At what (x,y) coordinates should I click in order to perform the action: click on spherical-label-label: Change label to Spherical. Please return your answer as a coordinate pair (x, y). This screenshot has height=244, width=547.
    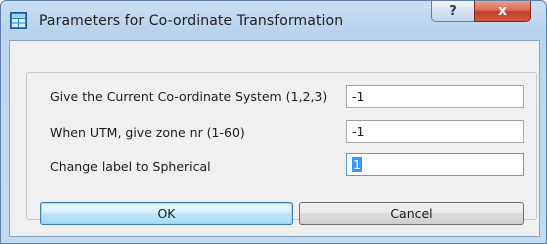
    Looking at the image, I should click on (130, 166).